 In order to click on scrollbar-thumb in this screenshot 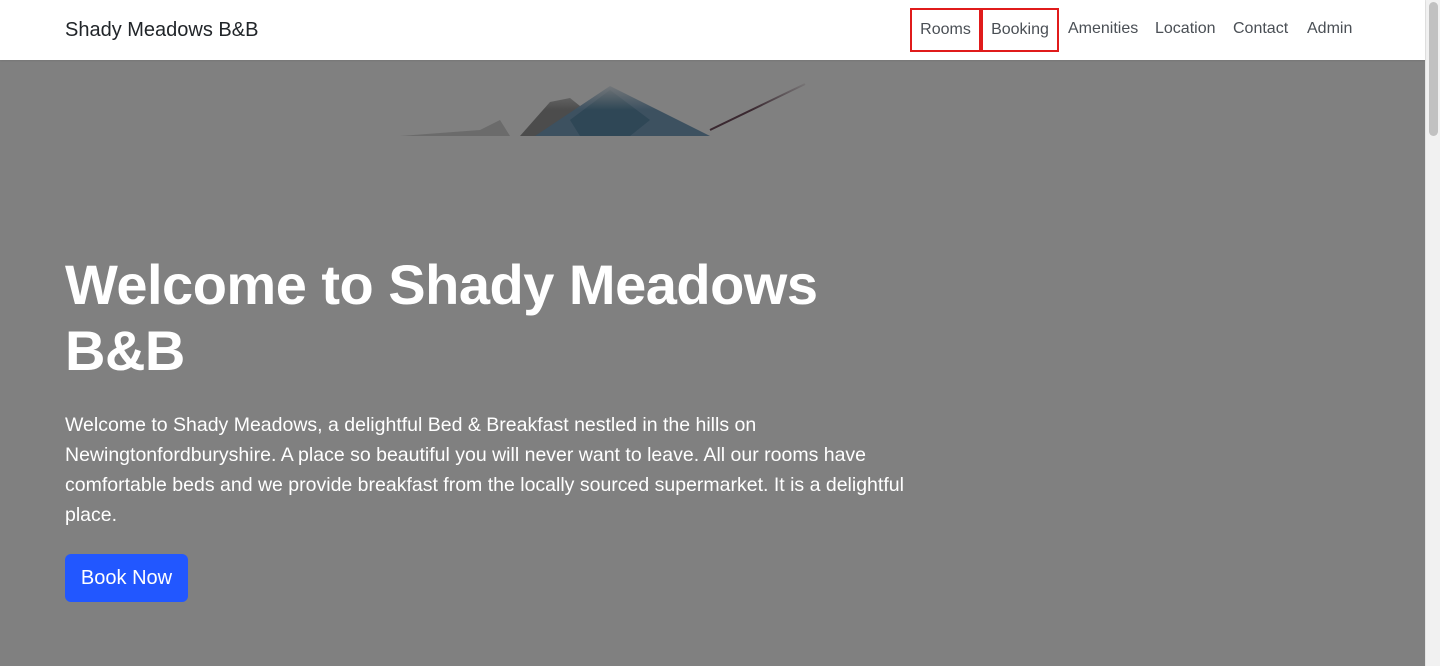, I will do `click(1433, 69)`.